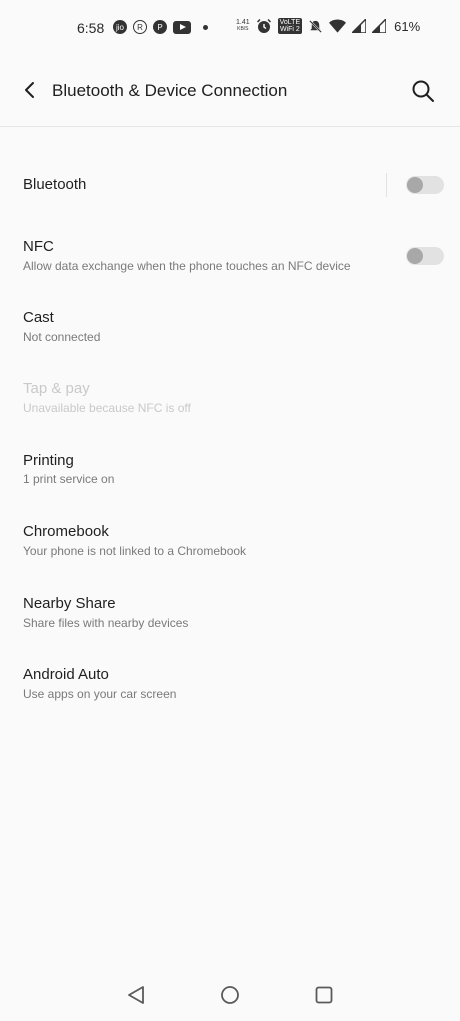  Describe the element at coordinates (56, 388) in the screenshot. I see `tap-and-pay-title: Tap & pay` at that location.